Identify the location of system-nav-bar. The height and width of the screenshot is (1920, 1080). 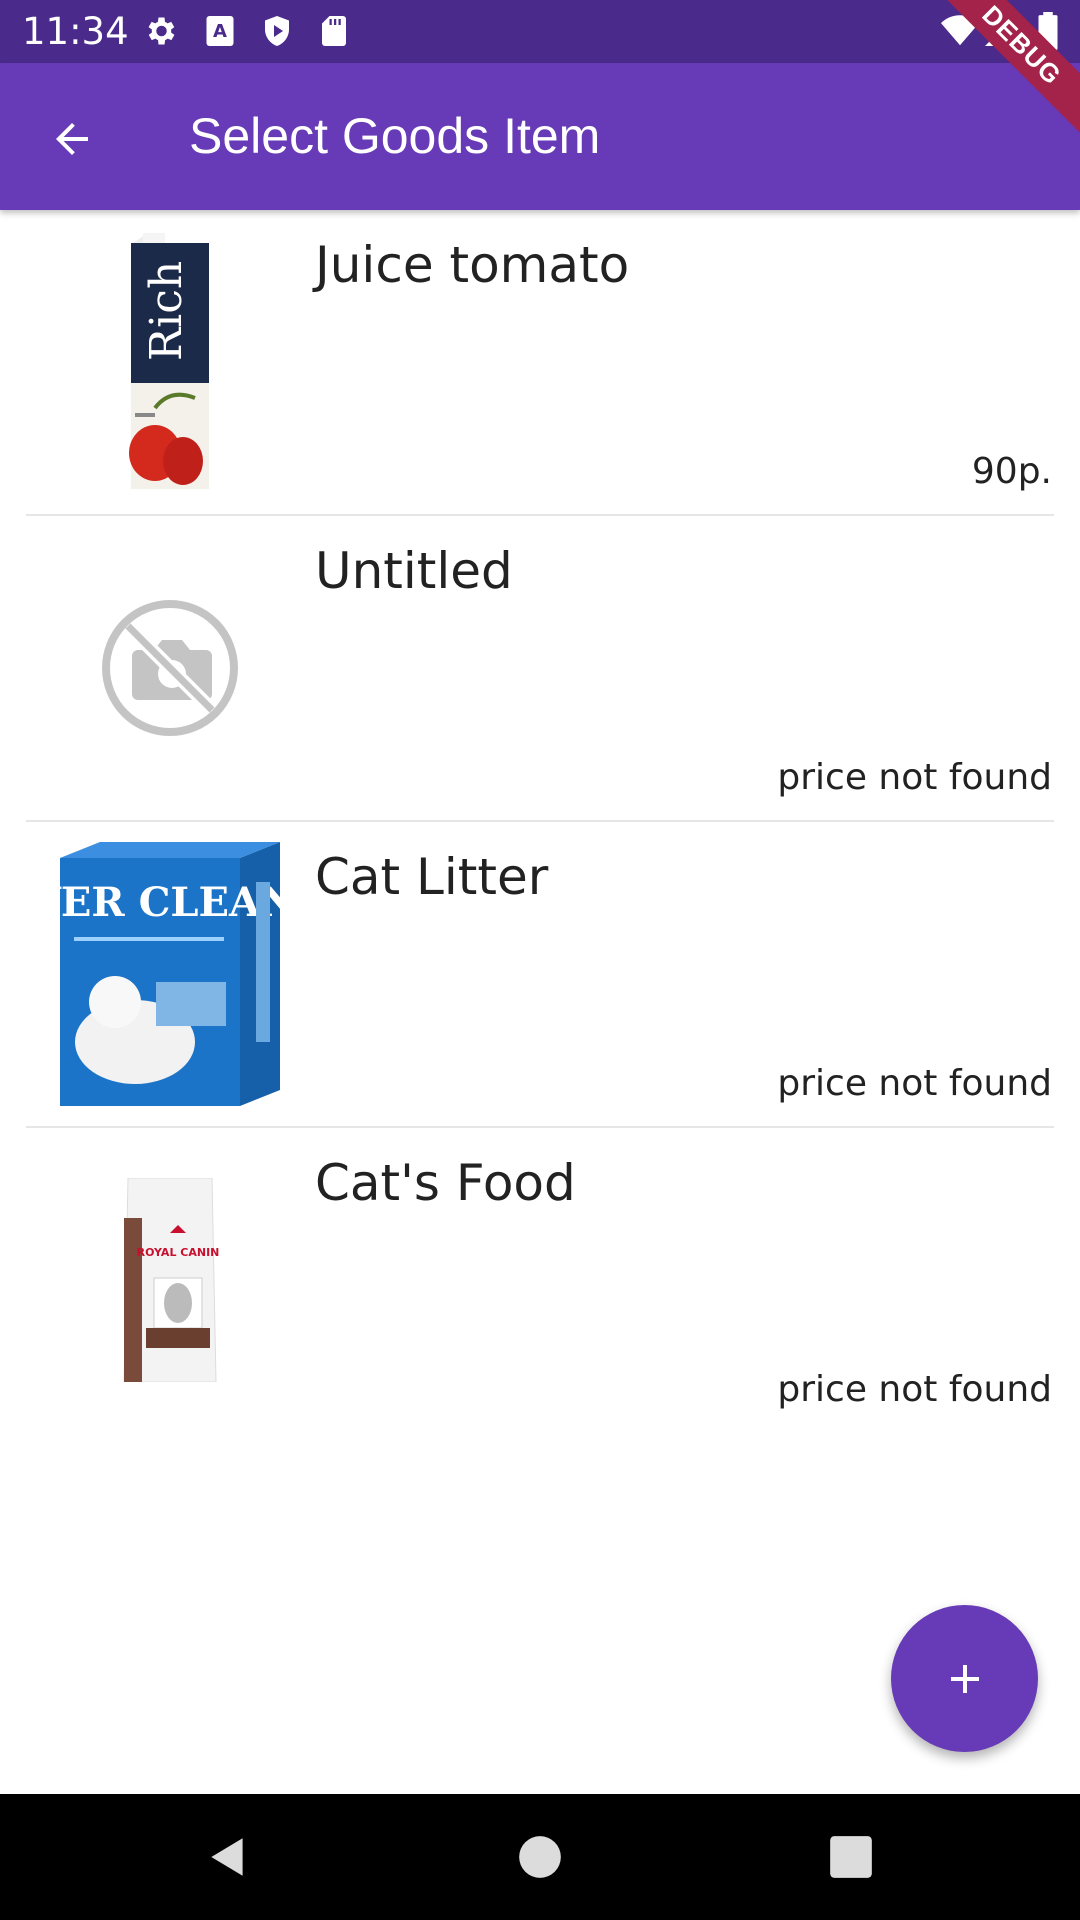
(540, 1857).